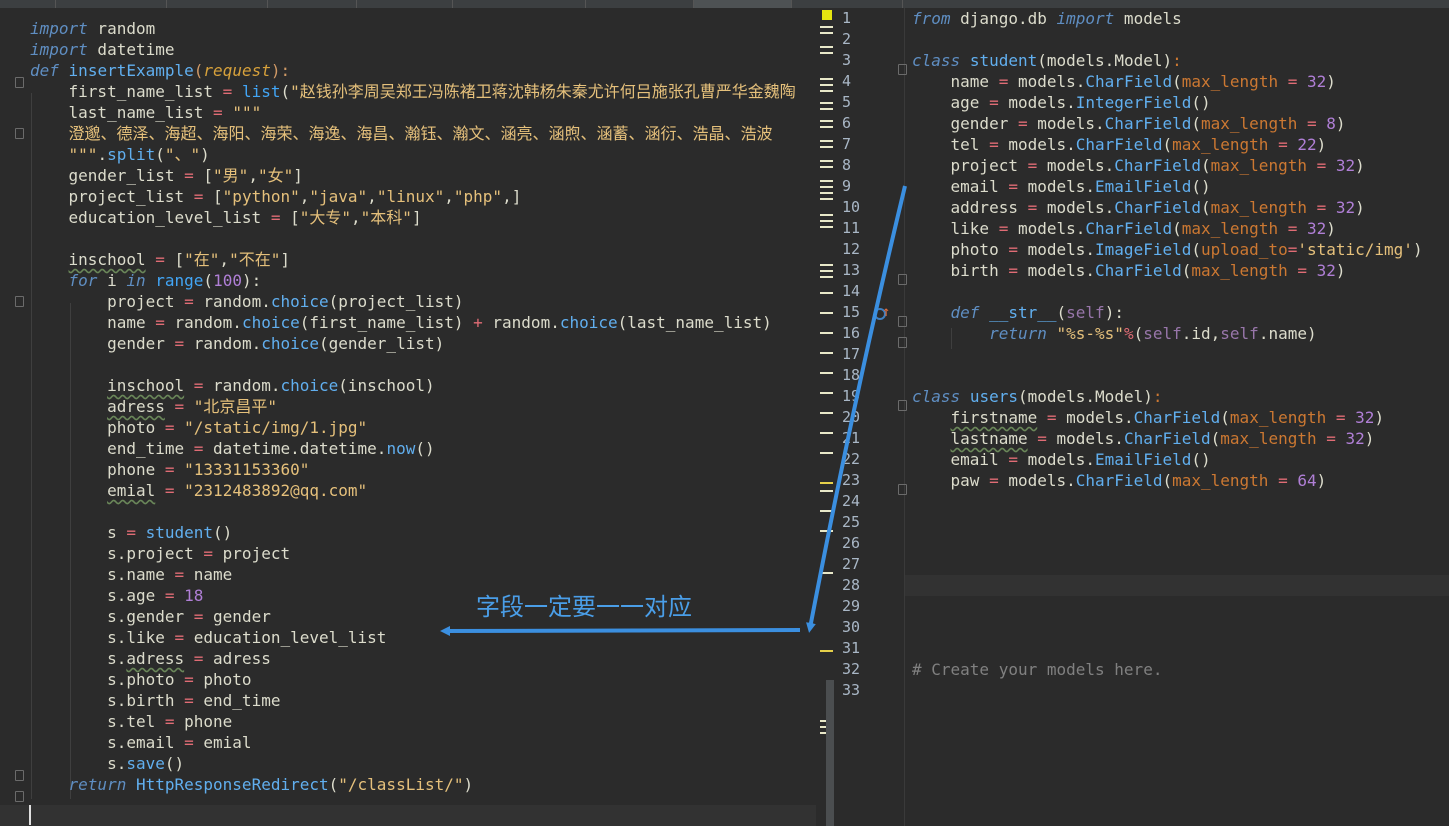 The height and width of the screenshot is (826, 1449). Describe the element at coordinates (851, 669) in the screenshot. I see `line-number: 32` at that location.